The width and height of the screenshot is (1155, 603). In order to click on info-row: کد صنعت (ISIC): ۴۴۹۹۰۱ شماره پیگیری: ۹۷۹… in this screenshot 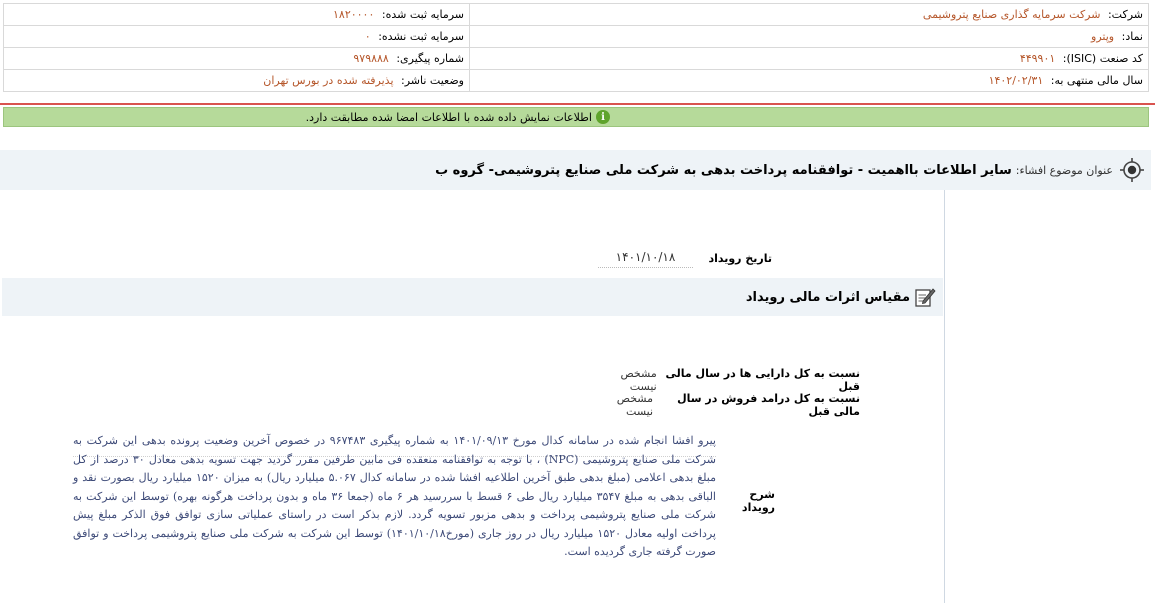, I will do `click(576, 58)`.